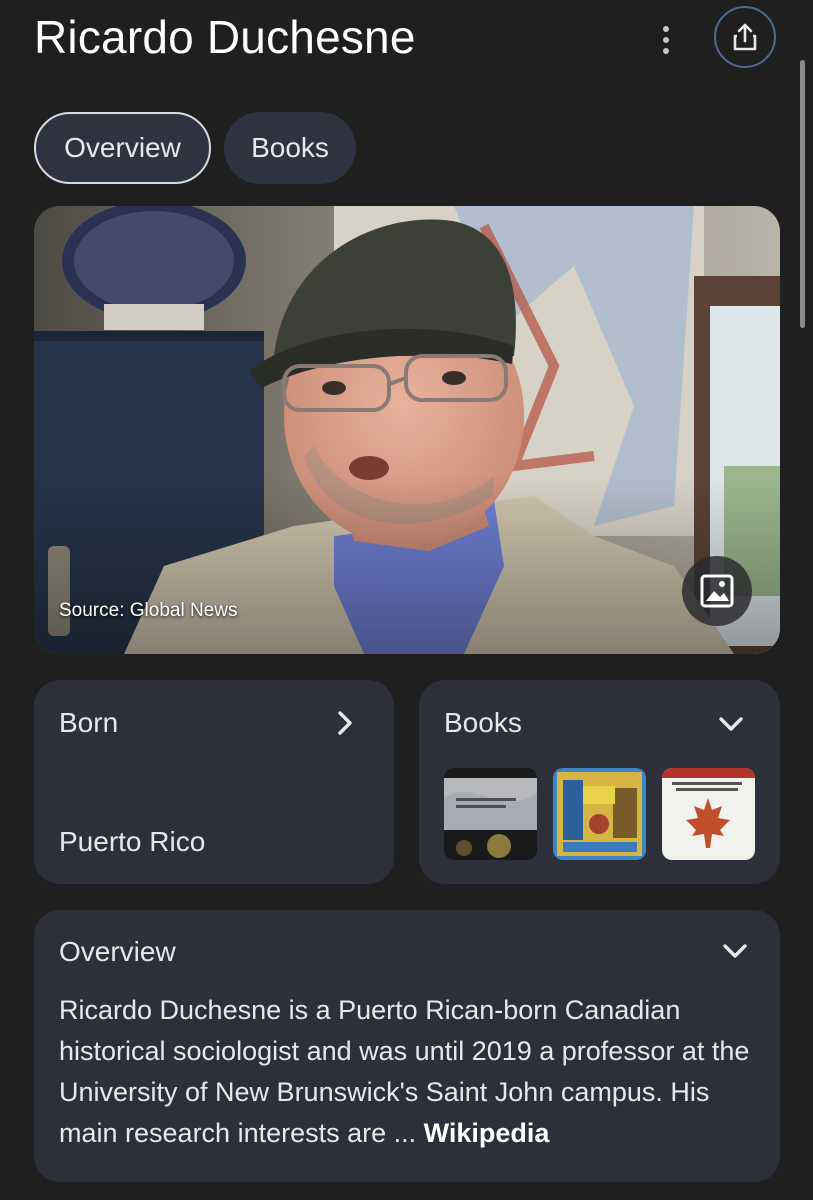  Describe the element at coordinates (802, 194) in the screenshot. I see `scrollbar` at that location.